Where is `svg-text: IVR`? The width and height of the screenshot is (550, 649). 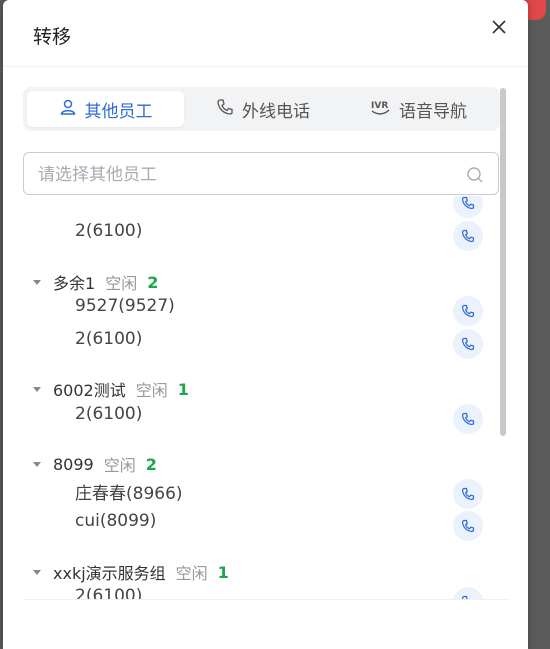
svg-text: IVR is located at coordinates (379, 106).